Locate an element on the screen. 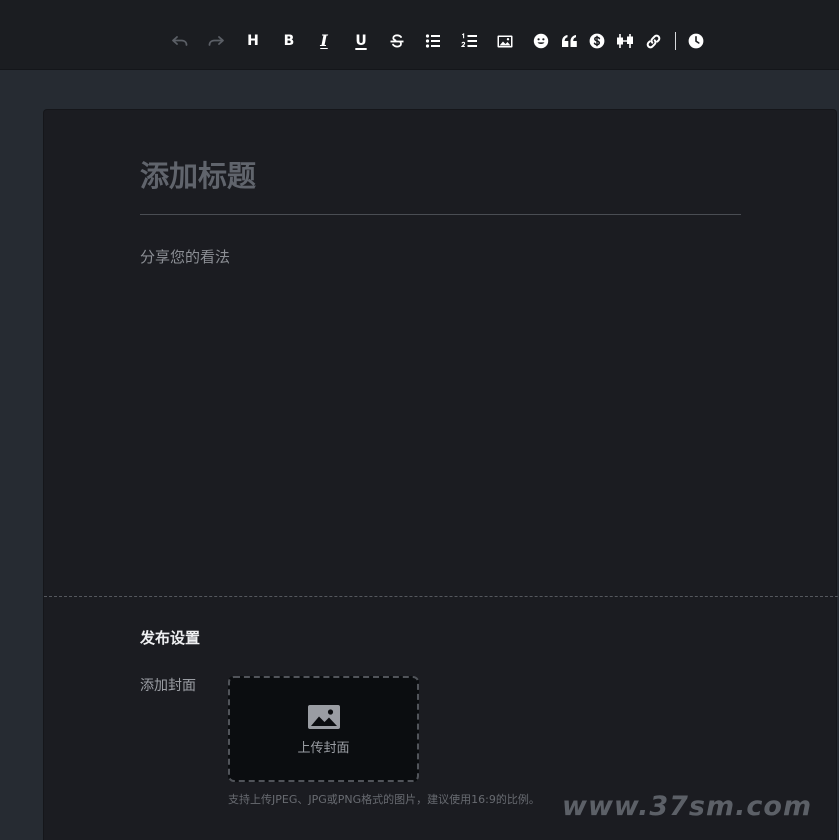 The height and width of the screenshot is (840, 839). bullet-list-button is located at coordinates (433, 41).